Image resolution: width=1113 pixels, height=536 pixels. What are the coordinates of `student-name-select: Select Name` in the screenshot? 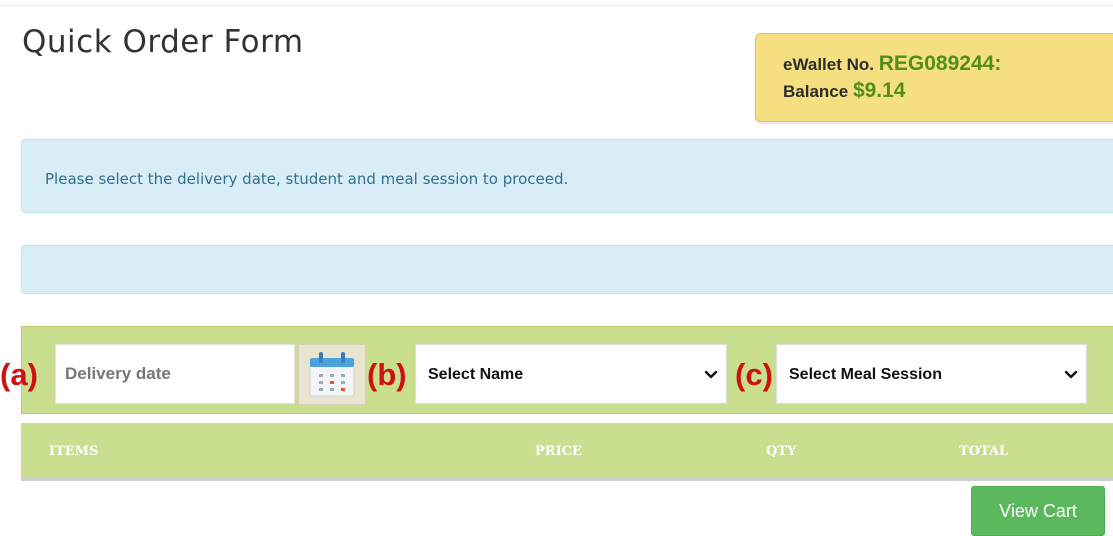 It's located at (571, 374).